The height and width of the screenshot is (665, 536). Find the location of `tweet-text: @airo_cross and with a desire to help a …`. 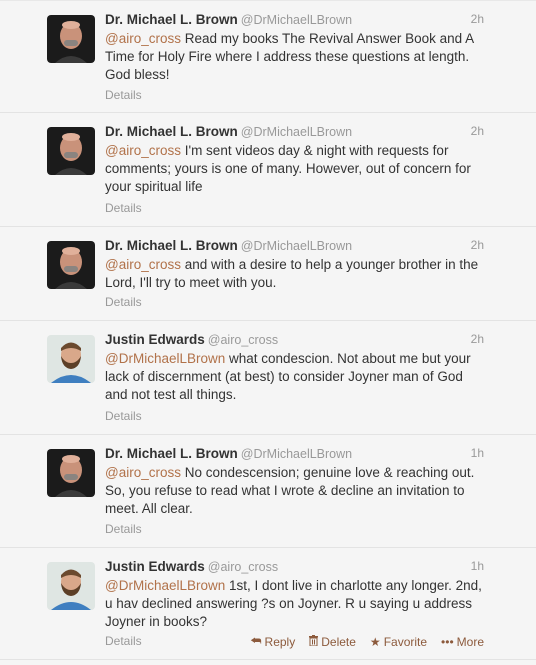

tweet-text: @airo_cross and with a desire to help a … is located at coordinates (294, 274).